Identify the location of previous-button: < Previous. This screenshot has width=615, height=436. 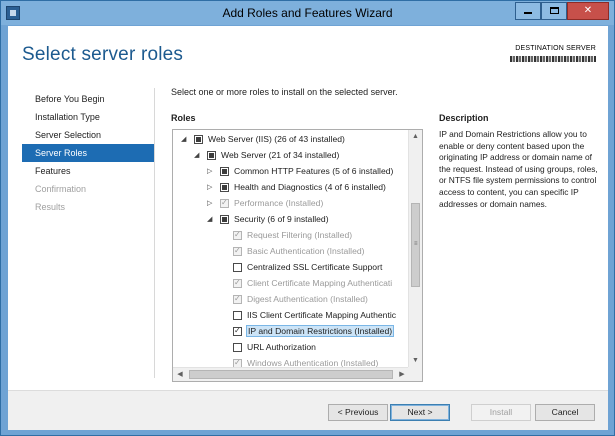
(358, 412).